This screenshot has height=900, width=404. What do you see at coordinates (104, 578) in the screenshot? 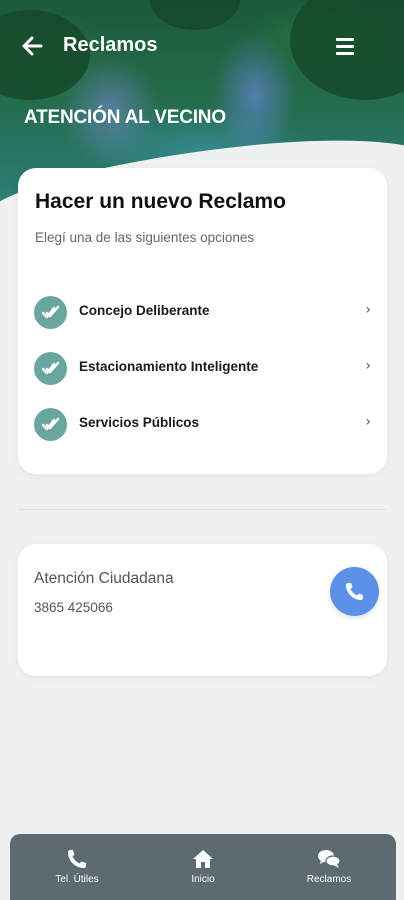
I see `contact-title: Atención Ciudadana` at bounding box center [104, 578].